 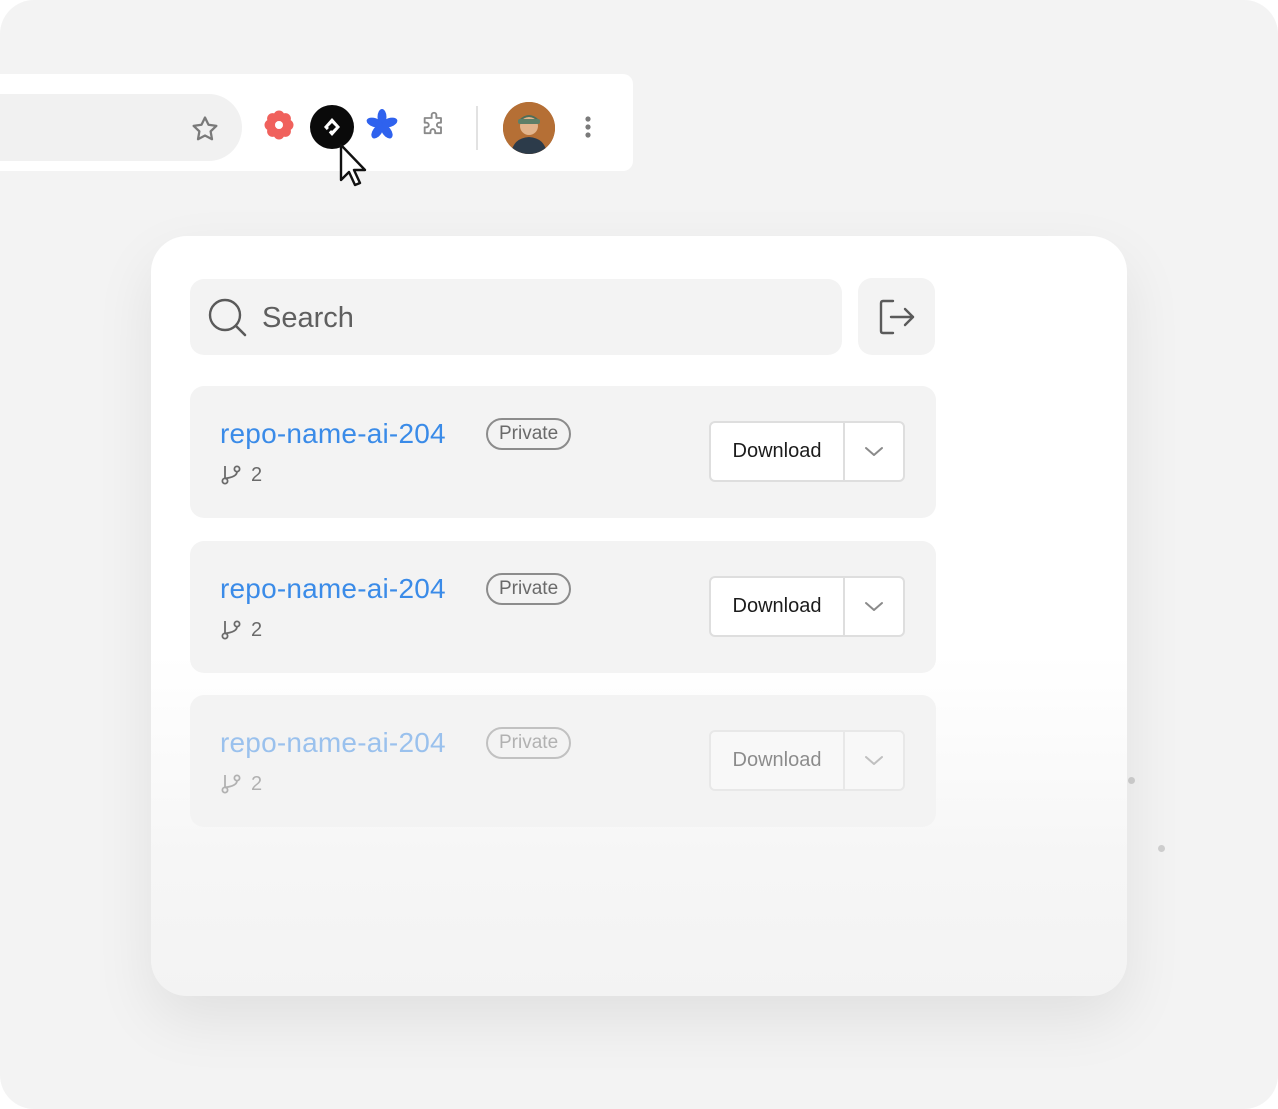 I want to click on search-input, so click(x=542, y=318).